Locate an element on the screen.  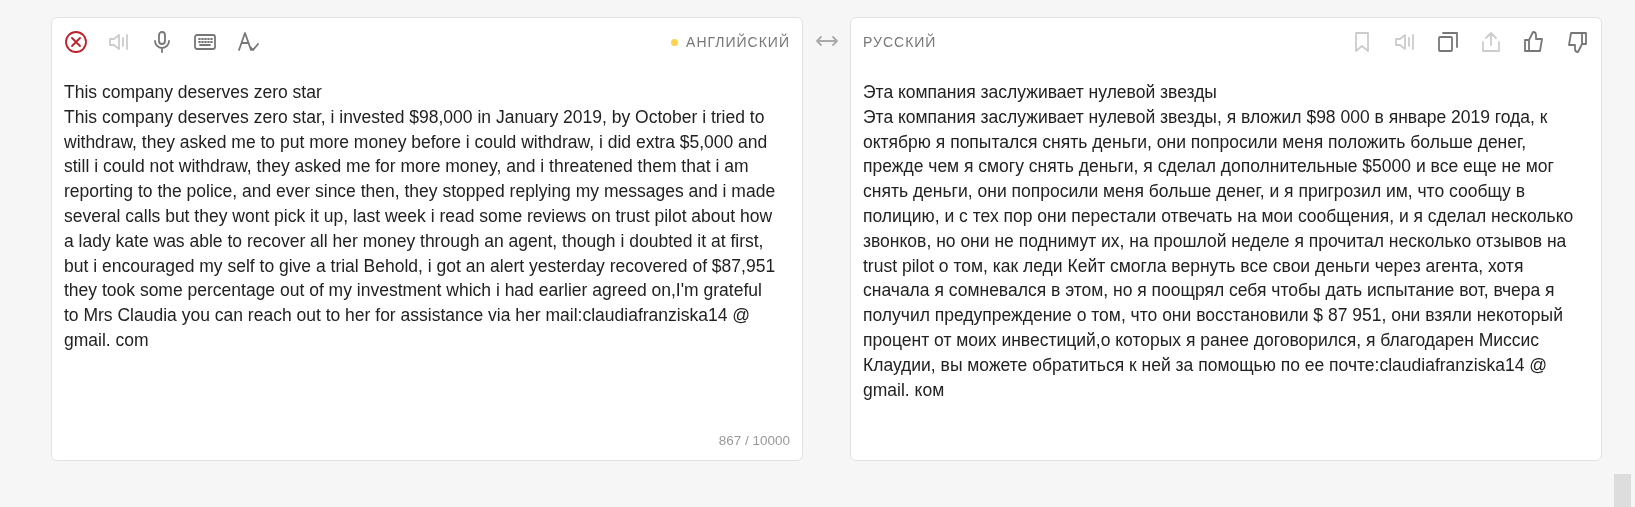
language-label: РУССКИЙ is located at coordinates (900, 42).